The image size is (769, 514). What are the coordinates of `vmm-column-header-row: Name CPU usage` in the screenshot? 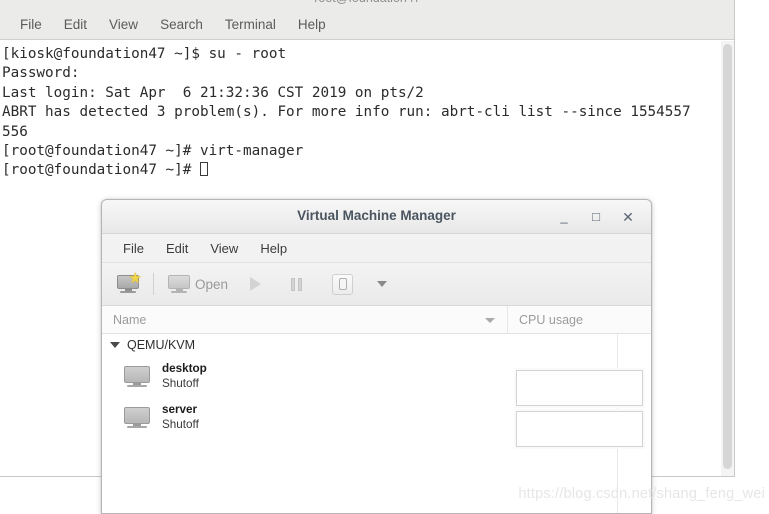 It's located at (376, 320).